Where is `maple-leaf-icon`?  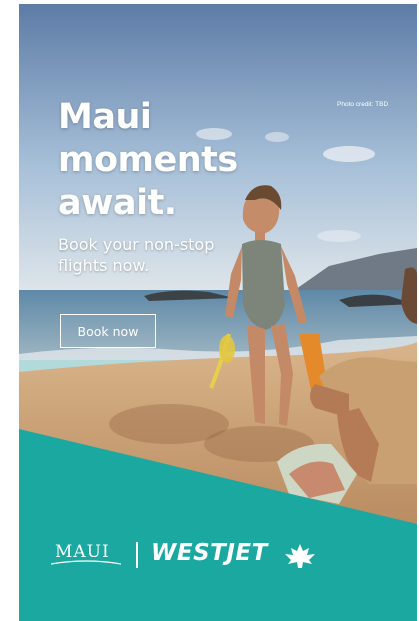
maple-leaf-icon is located at coordinates (300, 556).